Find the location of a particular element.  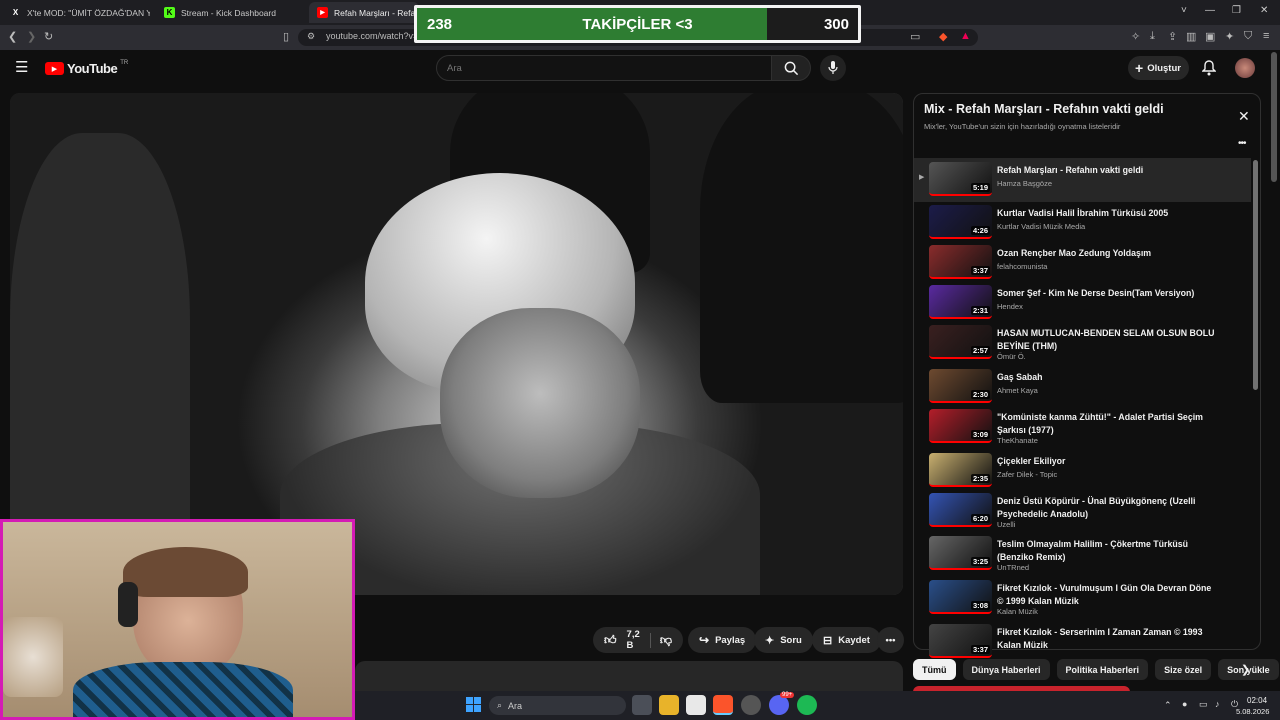

file-explorer-icon is located at coordinates (669, 705).